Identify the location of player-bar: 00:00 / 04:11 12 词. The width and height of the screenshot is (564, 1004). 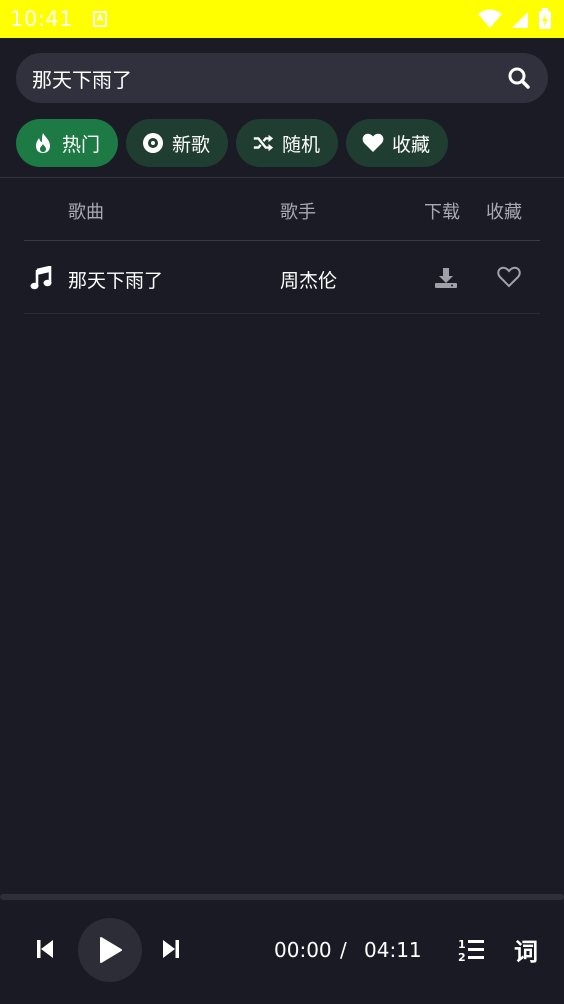
(282, 953).